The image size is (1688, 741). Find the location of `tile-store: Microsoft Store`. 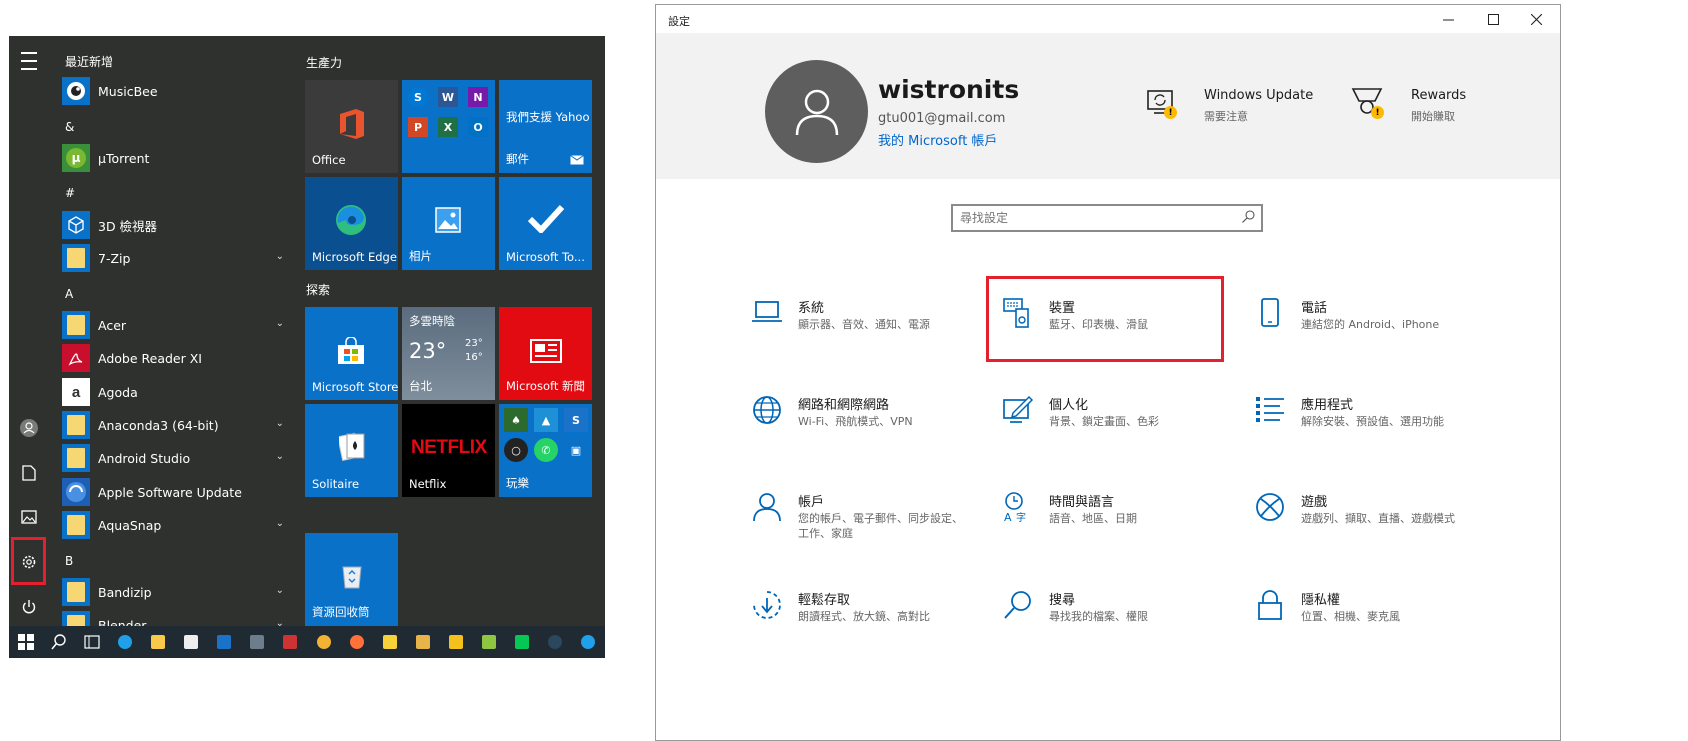

tile-store: Microsoft Store is located at coordinates (351, 353).